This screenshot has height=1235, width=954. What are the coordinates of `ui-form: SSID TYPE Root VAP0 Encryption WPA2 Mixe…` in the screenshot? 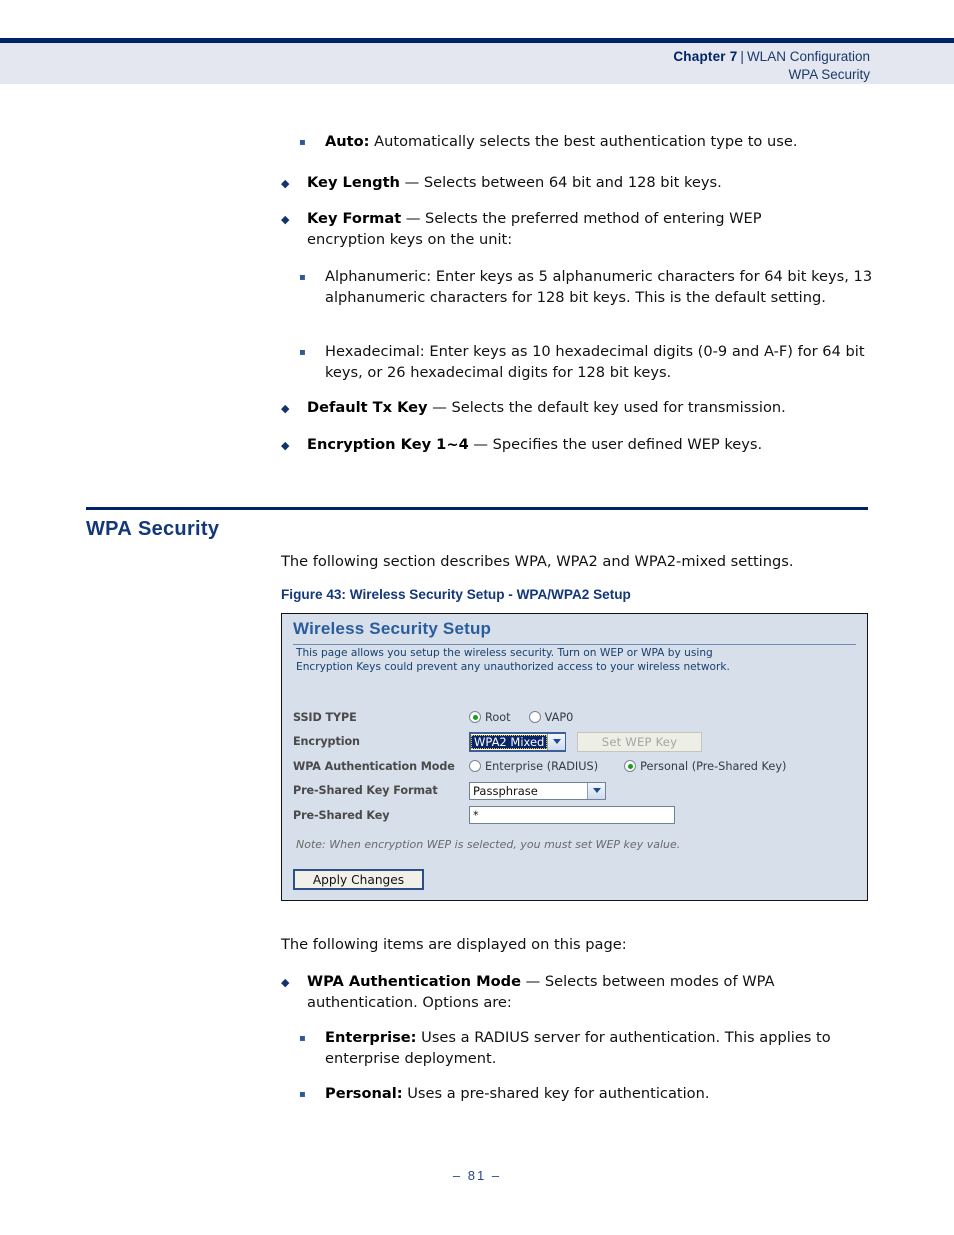 It's located at (576, 766).